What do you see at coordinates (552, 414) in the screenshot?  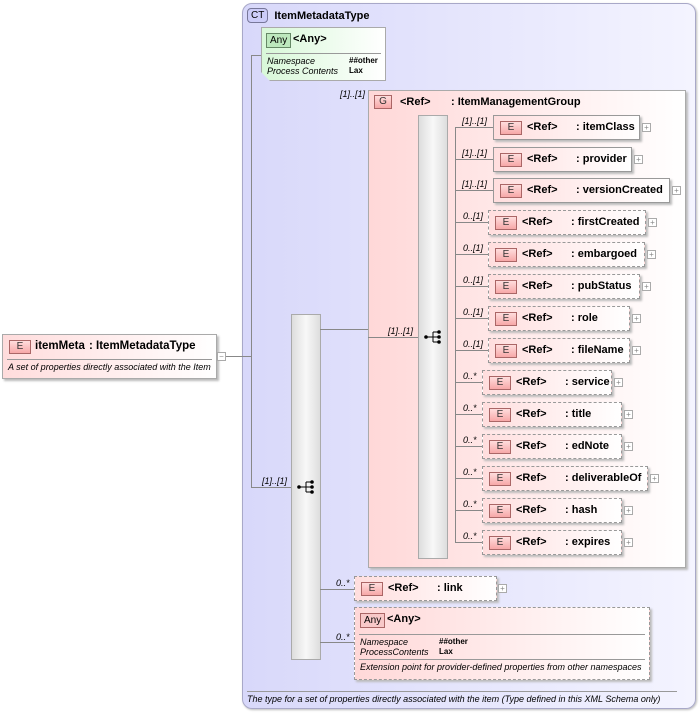 I see `element-row: E <Ref> : title` at bounding box center [552, 414].